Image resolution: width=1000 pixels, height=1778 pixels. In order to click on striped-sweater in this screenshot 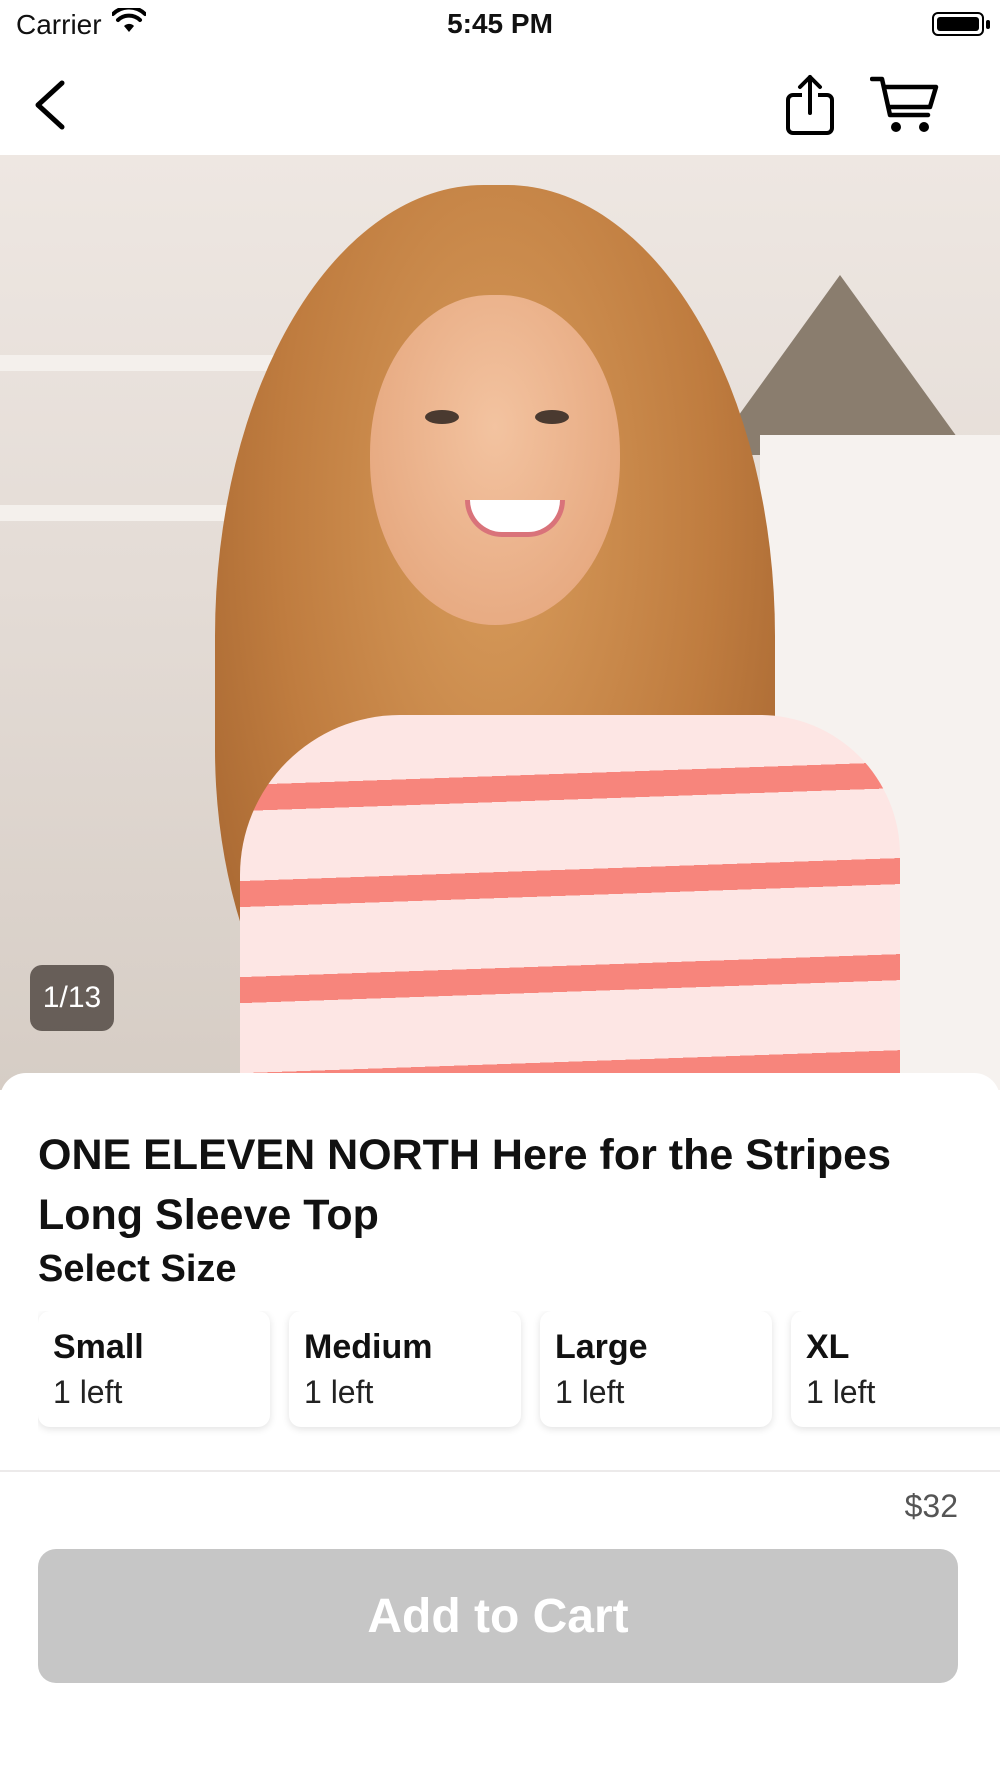, I will do `click(570, 902)`.